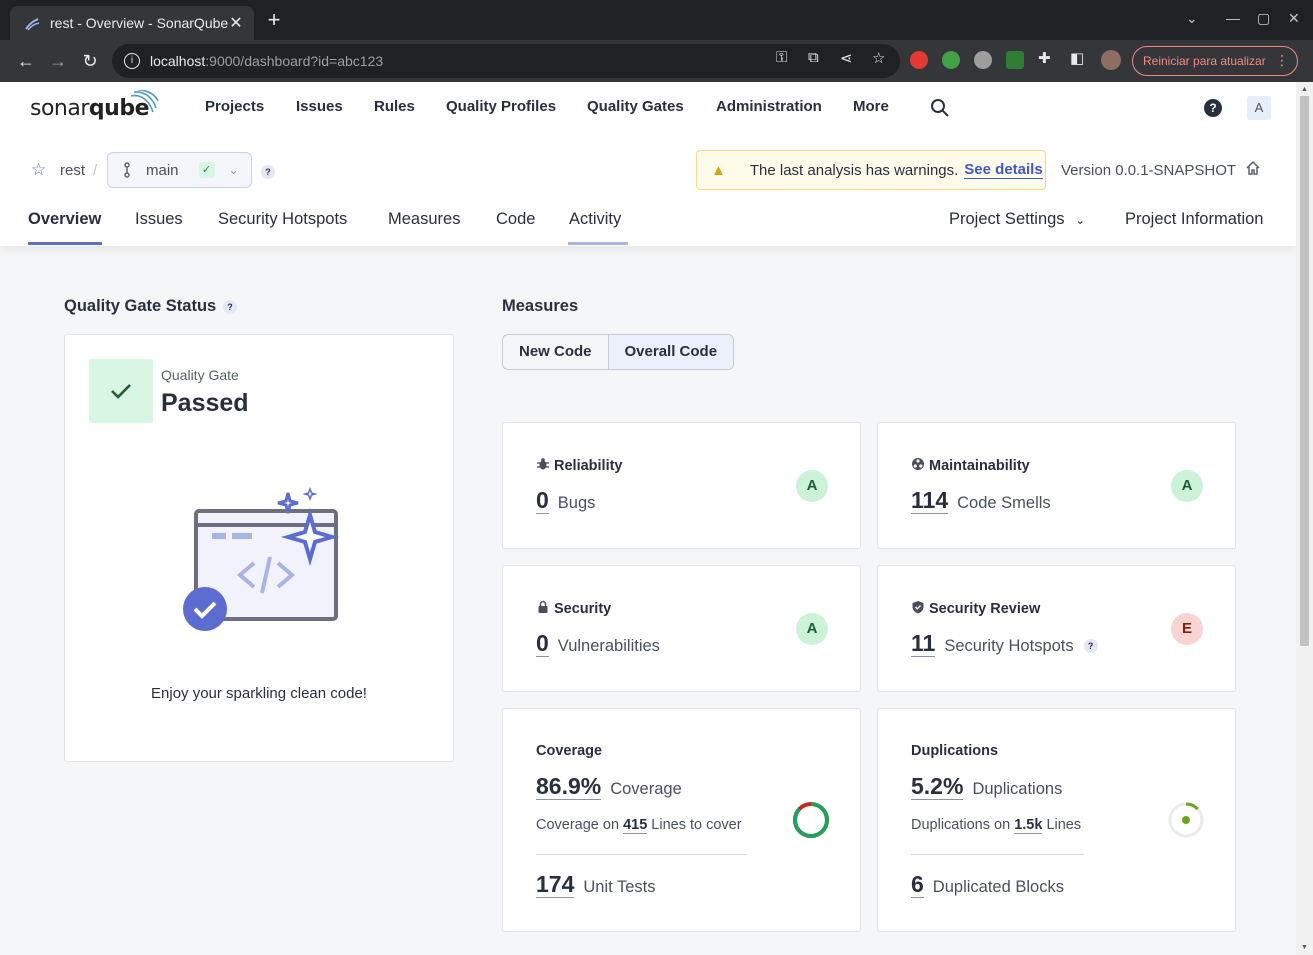  What do you see at coordinates (1186, 820) in the screenshot?
I see `duplications-donut-chart` at bounding box center [1186, 820].